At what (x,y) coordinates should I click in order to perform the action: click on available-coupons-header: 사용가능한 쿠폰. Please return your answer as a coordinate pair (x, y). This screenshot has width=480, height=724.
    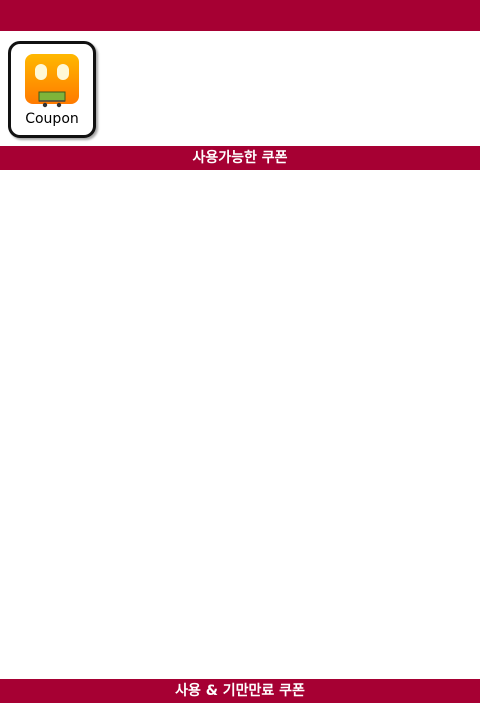
    Looking at the image, I should click on (240, 158).